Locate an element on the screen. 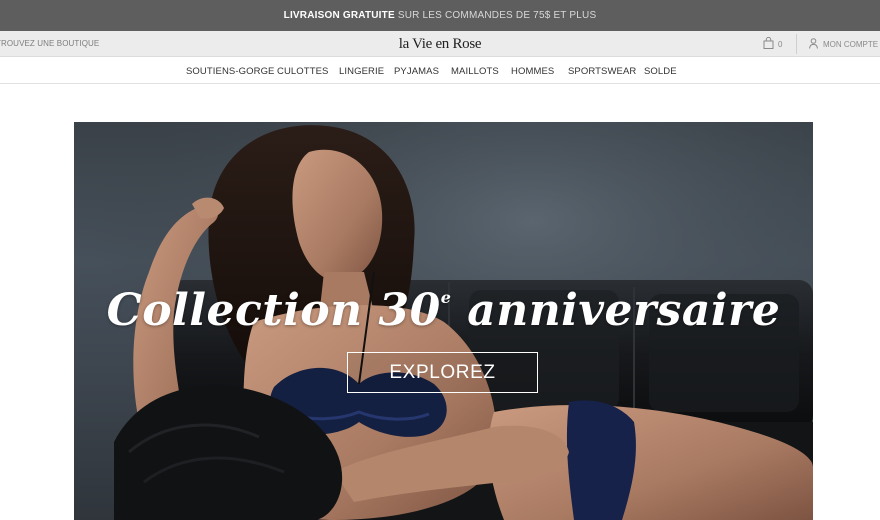 The width and height of the screenshot is (880, 520). hero-title-main: Collection 30 is located at coordinates (273, 310).